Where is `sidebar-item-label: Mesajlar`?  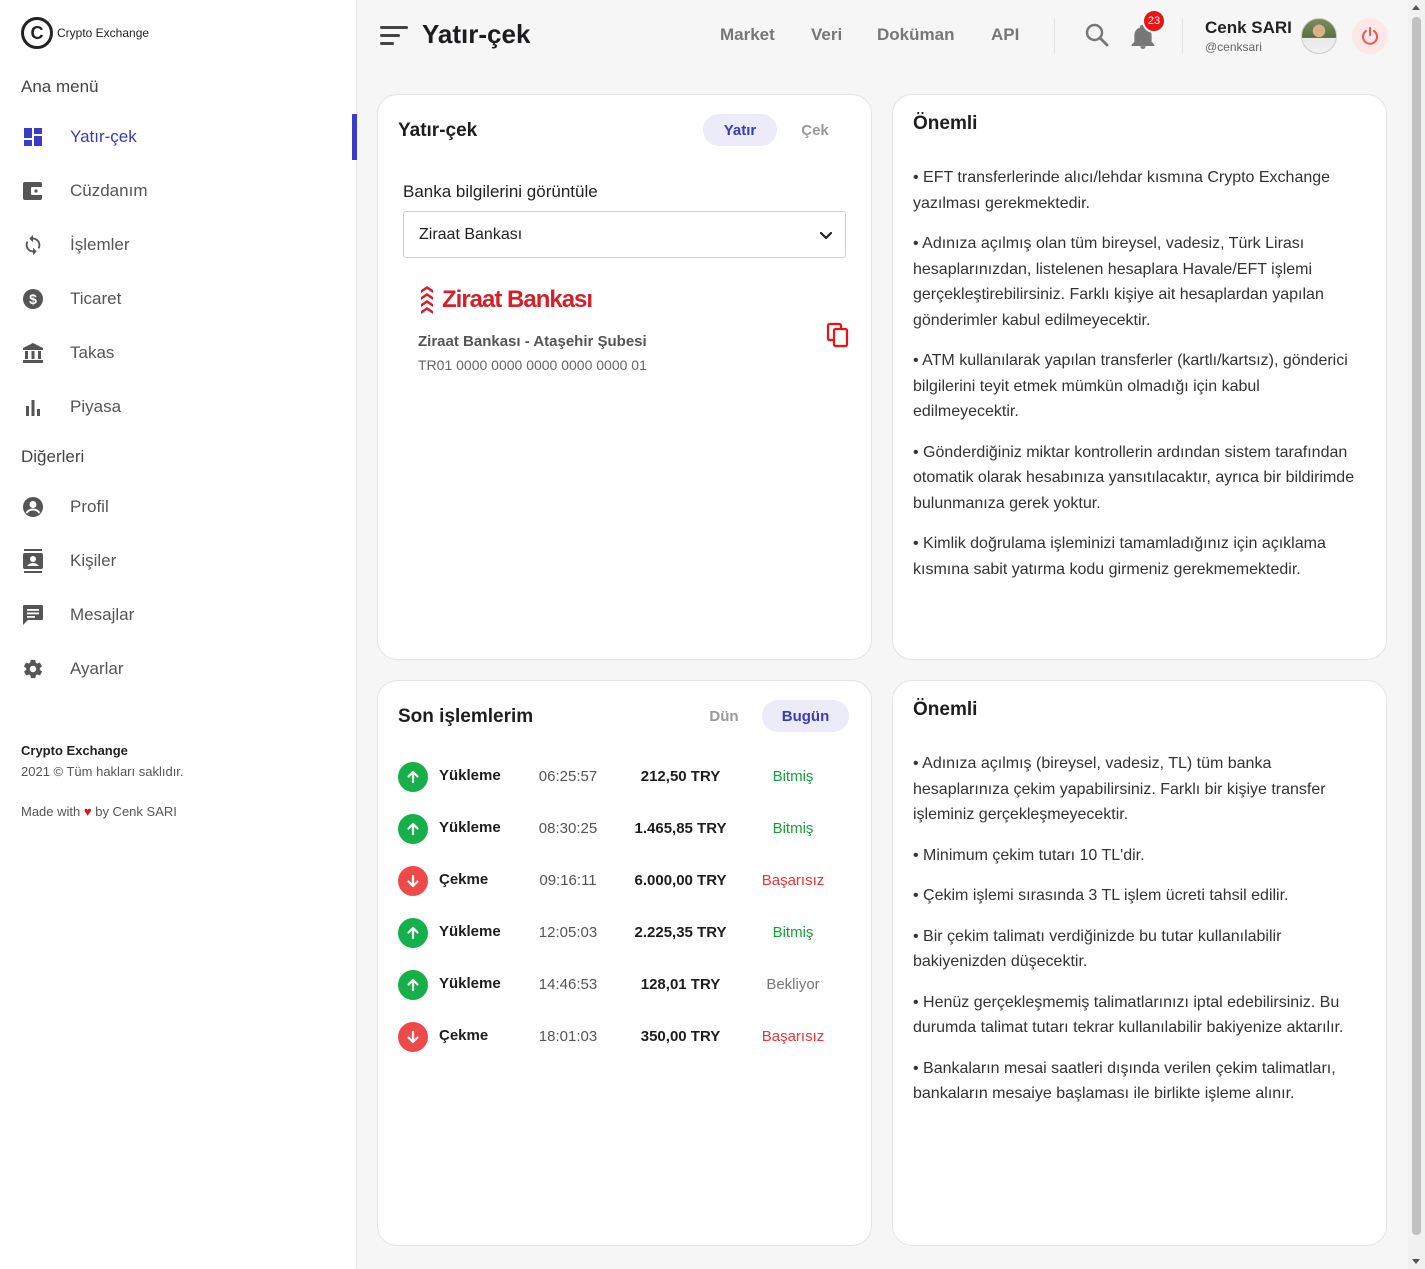
sidebar-item-label: Mesajlar is located at coordinates (102, 614).